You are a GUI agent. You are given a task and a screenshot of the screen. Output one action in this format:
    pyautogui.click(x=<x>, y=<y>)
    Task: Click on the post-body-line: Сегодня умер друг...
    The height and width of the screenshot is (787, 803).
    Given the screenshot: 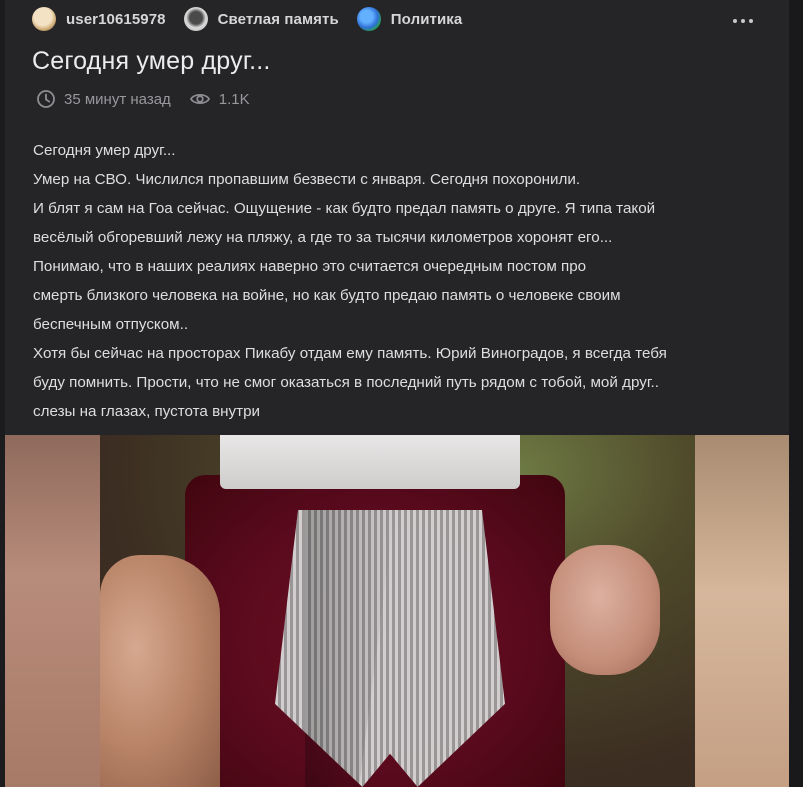 What is the action you would take?
    pyautogui.click(x=104, y=150)
    